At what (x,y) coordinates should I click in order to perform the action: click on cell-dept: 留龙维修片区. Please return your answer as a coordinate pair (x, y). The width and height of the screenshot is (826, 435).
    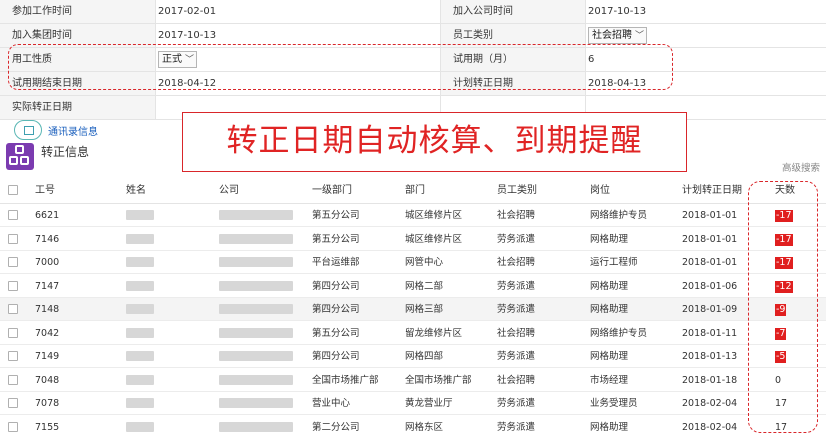
    Looking at the image, I should click on (434, 333).